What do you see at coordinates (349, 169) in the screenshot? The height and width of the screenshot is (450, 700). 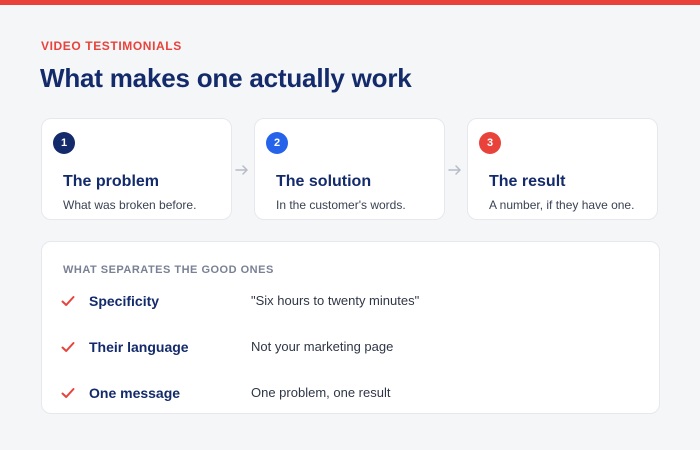 I see `step-card-solution: 2 The solution In the customer's words.` at bounding box center [349, 169].